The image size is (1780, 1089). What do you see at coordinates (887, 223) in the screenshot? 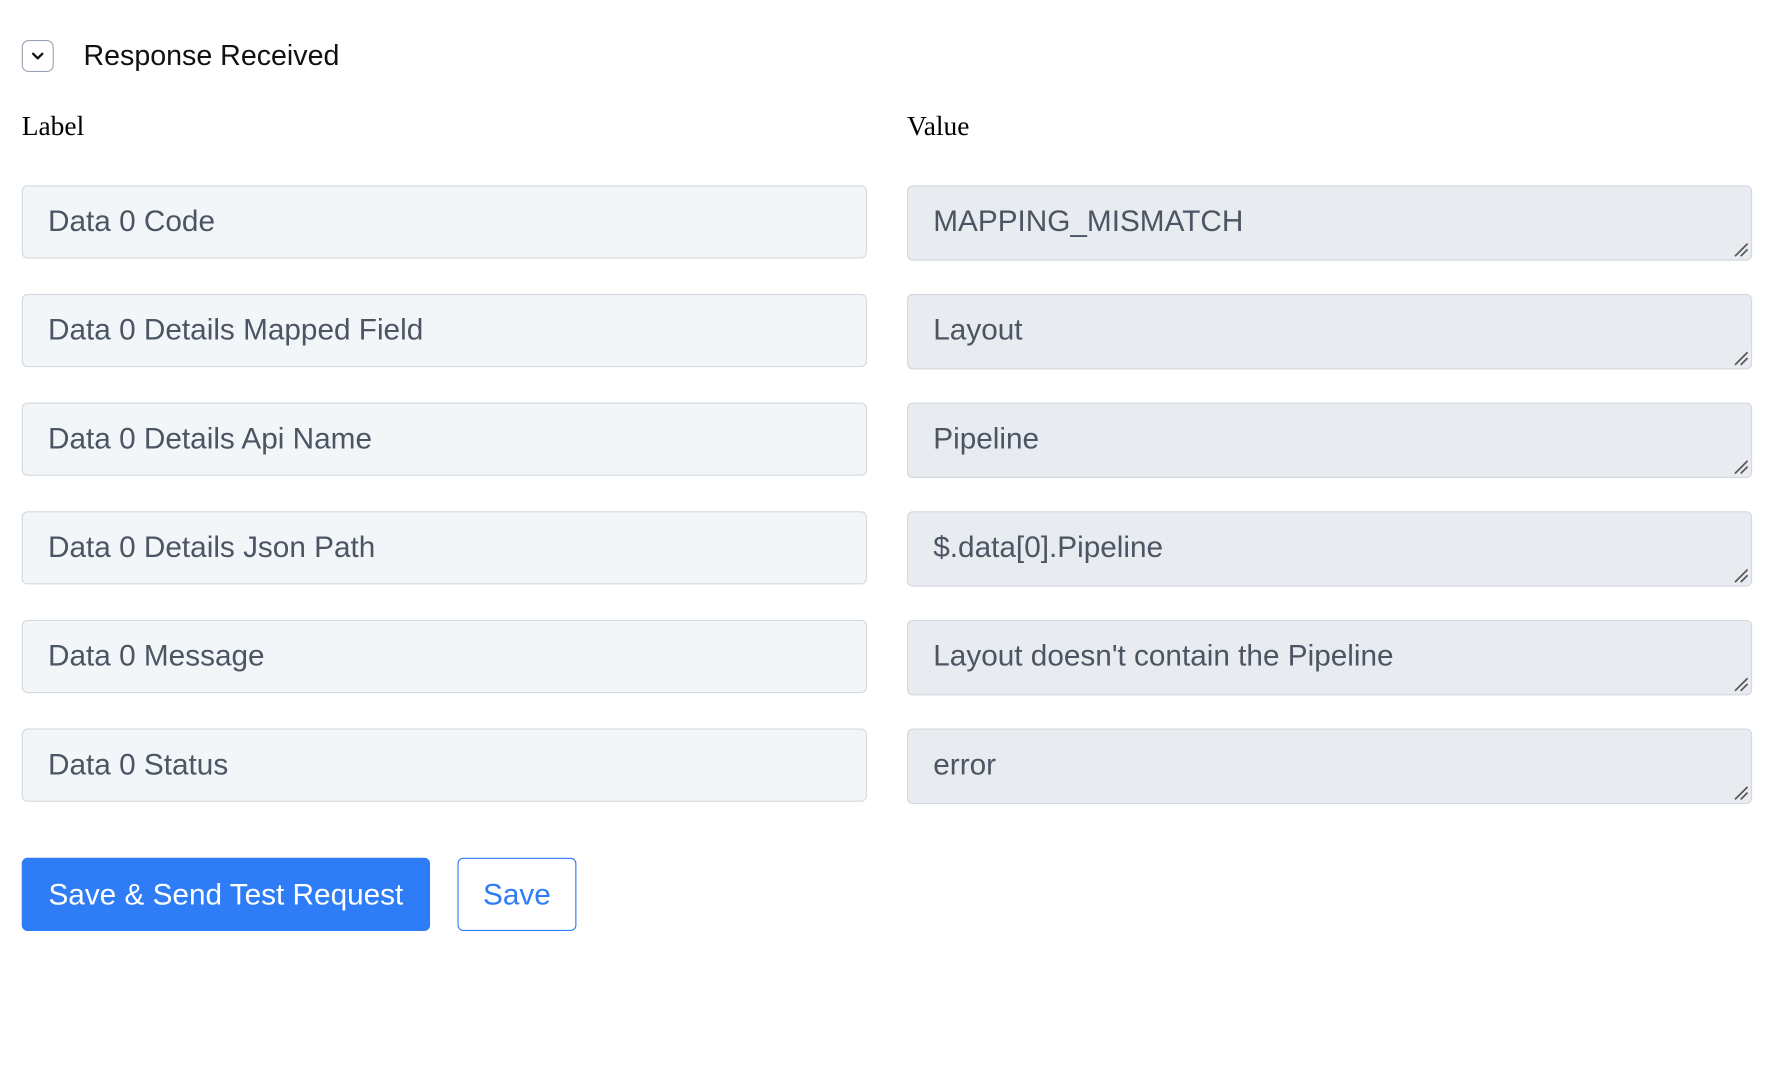
I see `field-row: Data 0 Code MAPPING_MISMATCH` at bounding box center [887, 223].